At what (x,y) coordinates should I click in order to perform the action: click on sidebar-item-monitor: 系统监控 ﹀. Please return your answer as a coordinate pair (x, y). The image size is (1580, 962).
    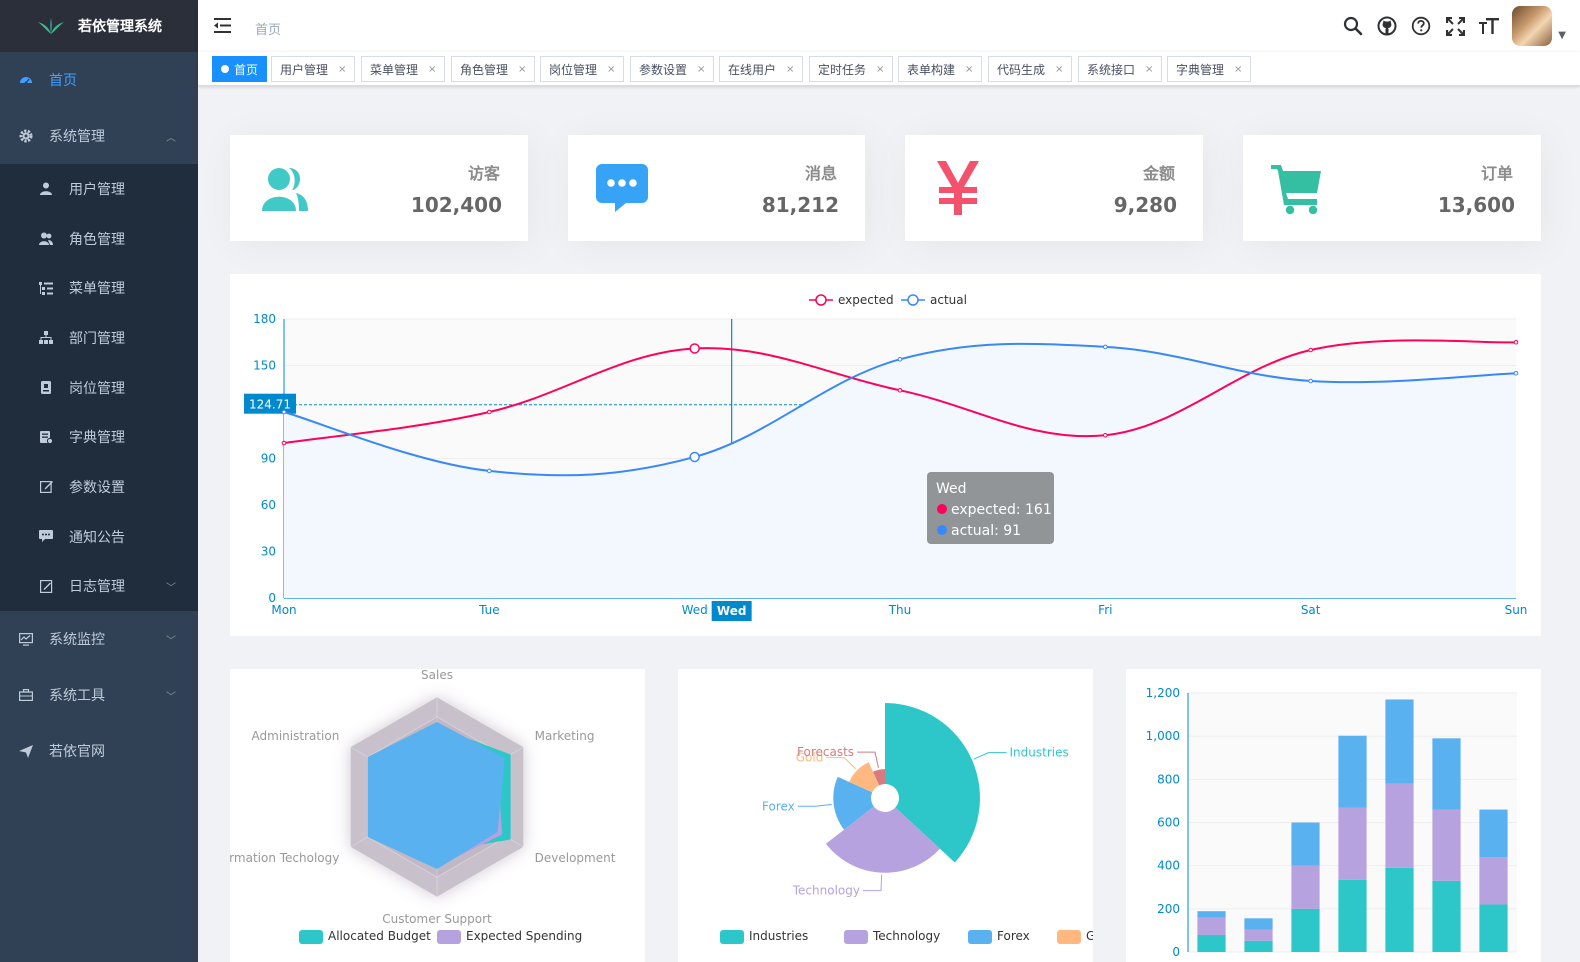
    Looking at the image, I should click on (99, 639).